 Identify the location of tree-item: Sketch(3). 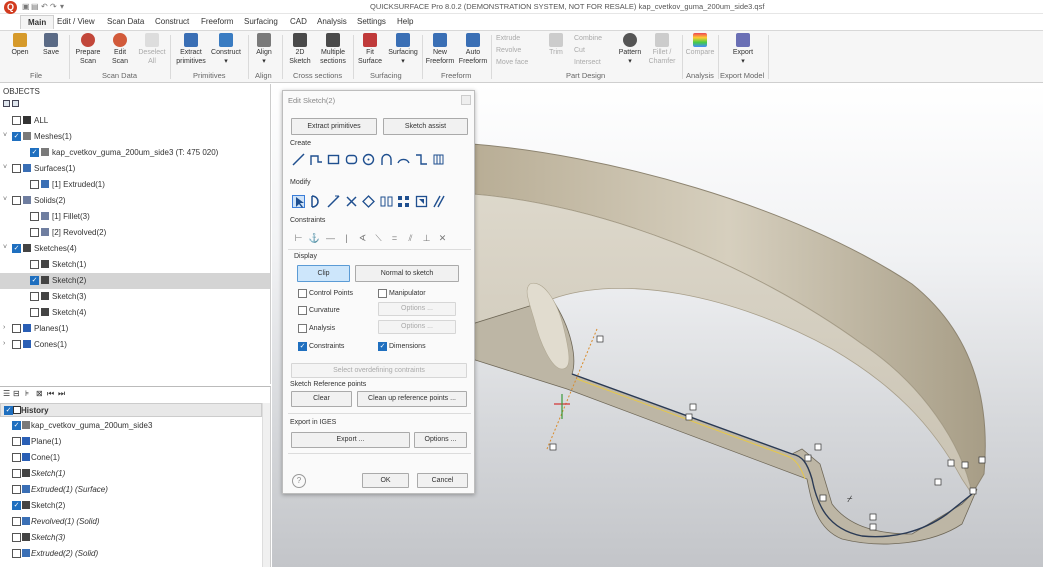
(135, 297).